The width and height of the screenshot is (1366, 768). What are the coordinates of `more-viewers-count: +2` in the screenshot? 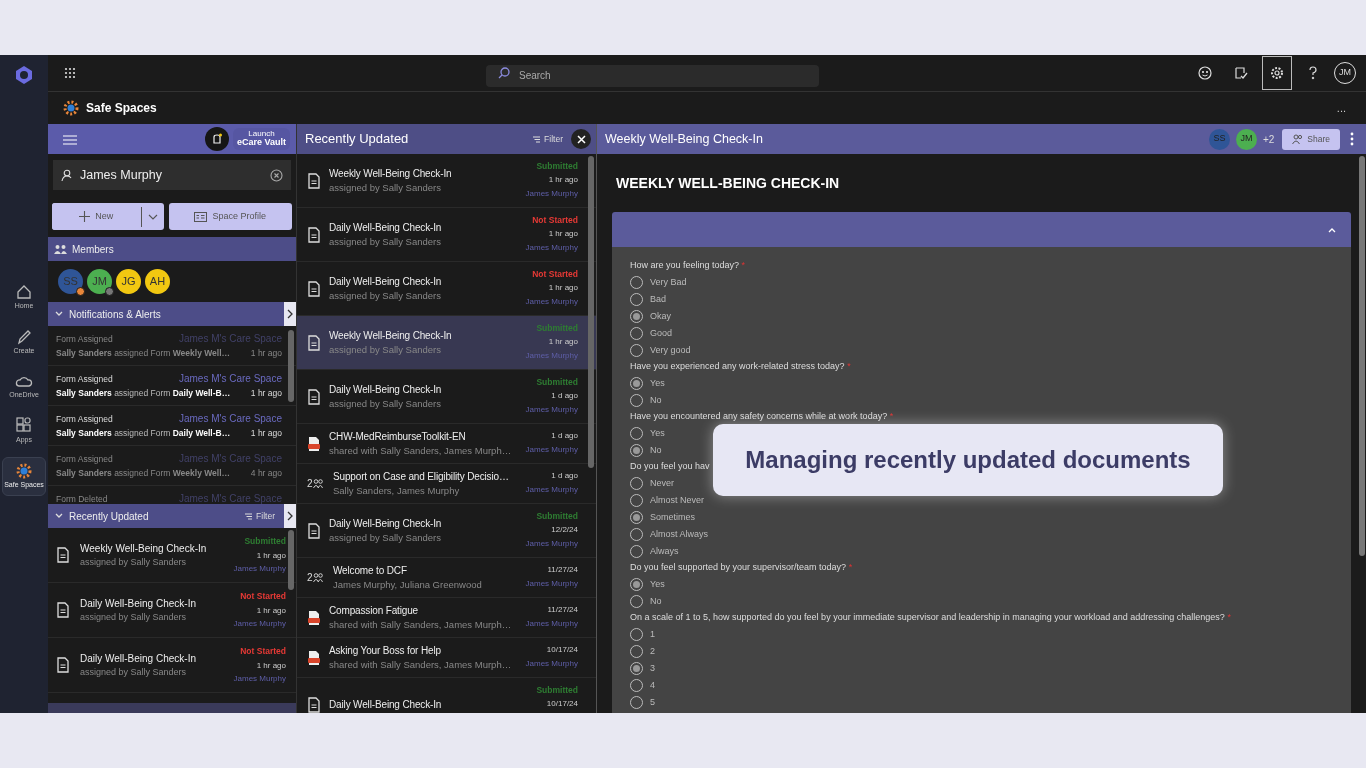 It's located at (1268, 139).